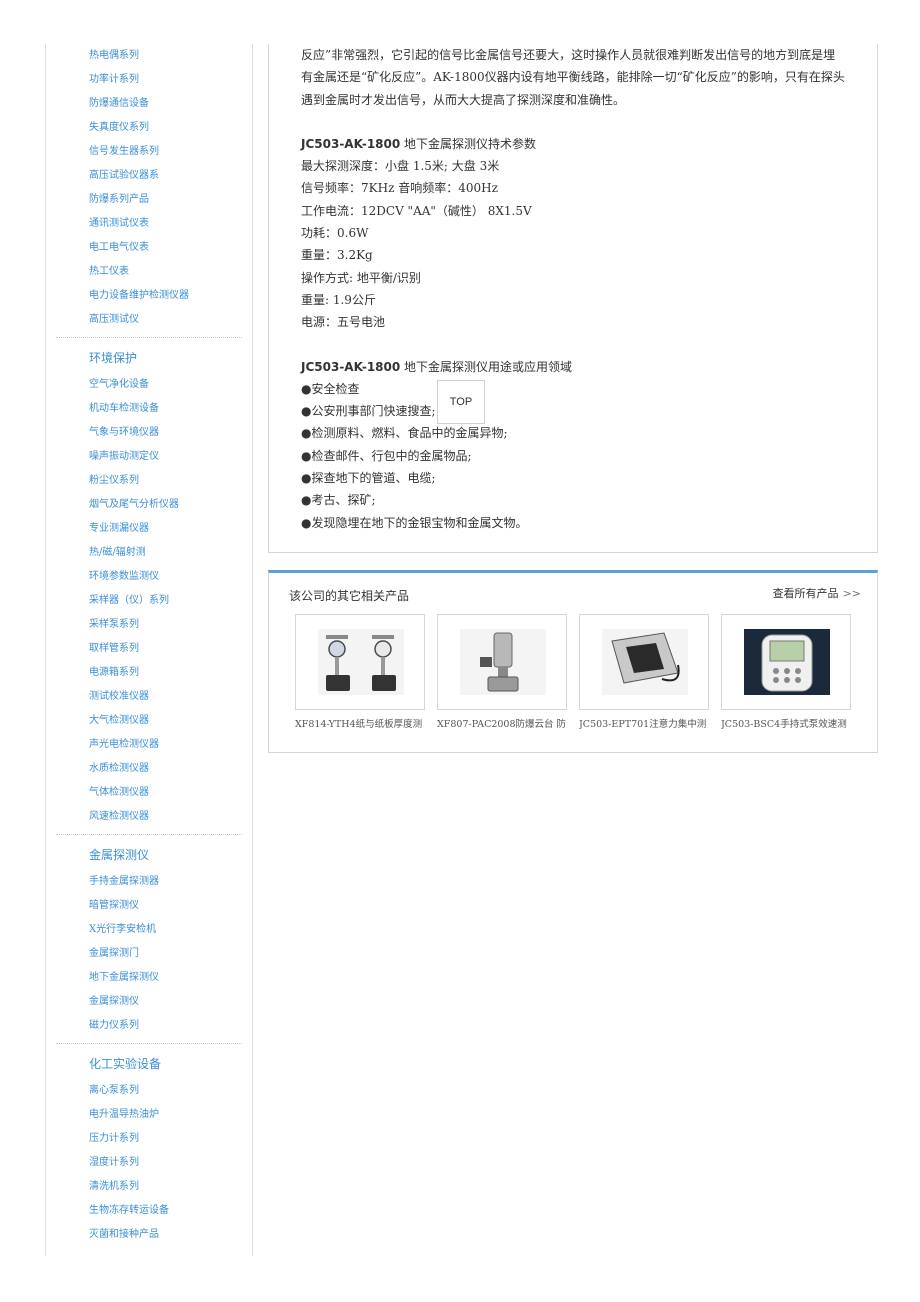 This screenshot has height=1302, width=920. Describe the element at coordinates (149, 601) in the screenshot. I see `sidebar-item: 采样器（仪）系列` at that location.